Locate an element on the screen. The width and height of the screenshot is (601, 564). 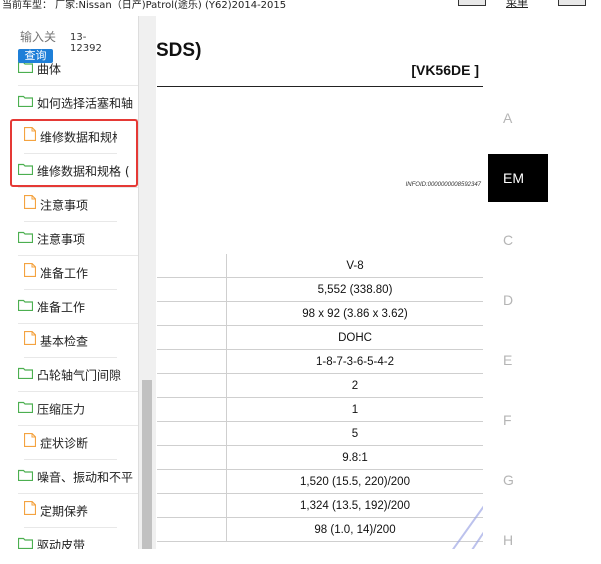
tree-file-item: 注意事项 is located at coordinates (70, 205).